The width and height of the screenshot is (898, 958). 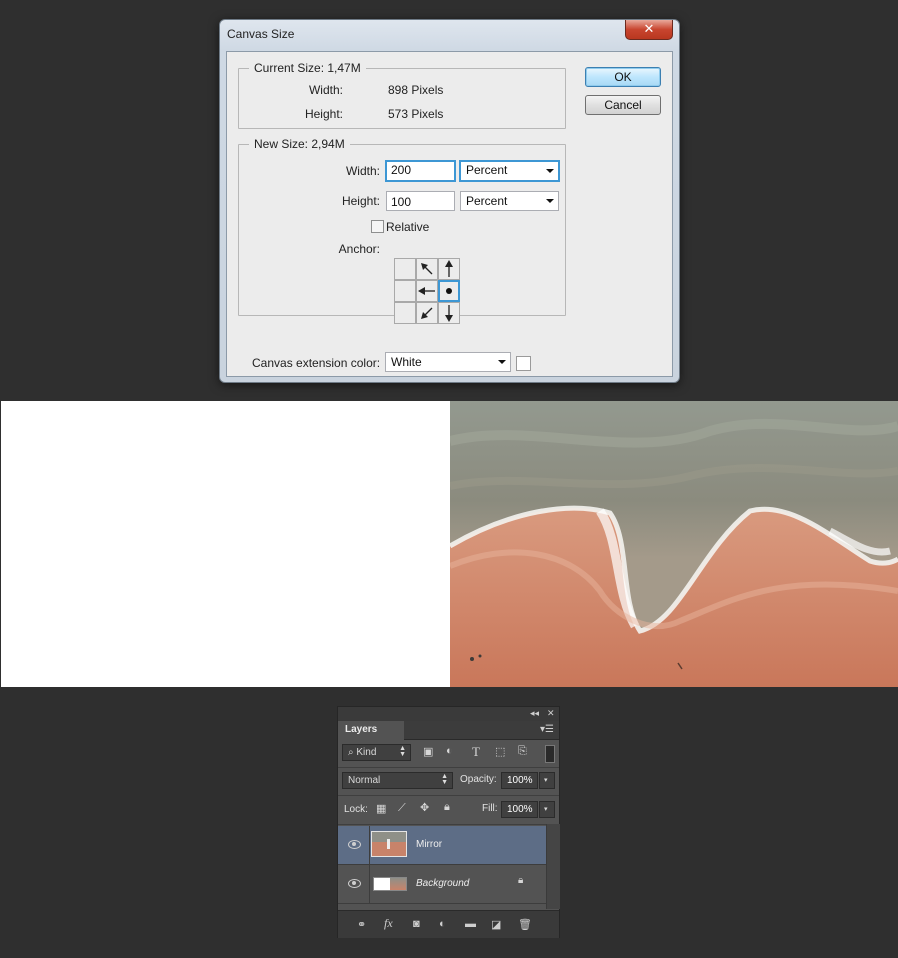 I want to click on layers-scrollbar, so click(x=553, y=866).